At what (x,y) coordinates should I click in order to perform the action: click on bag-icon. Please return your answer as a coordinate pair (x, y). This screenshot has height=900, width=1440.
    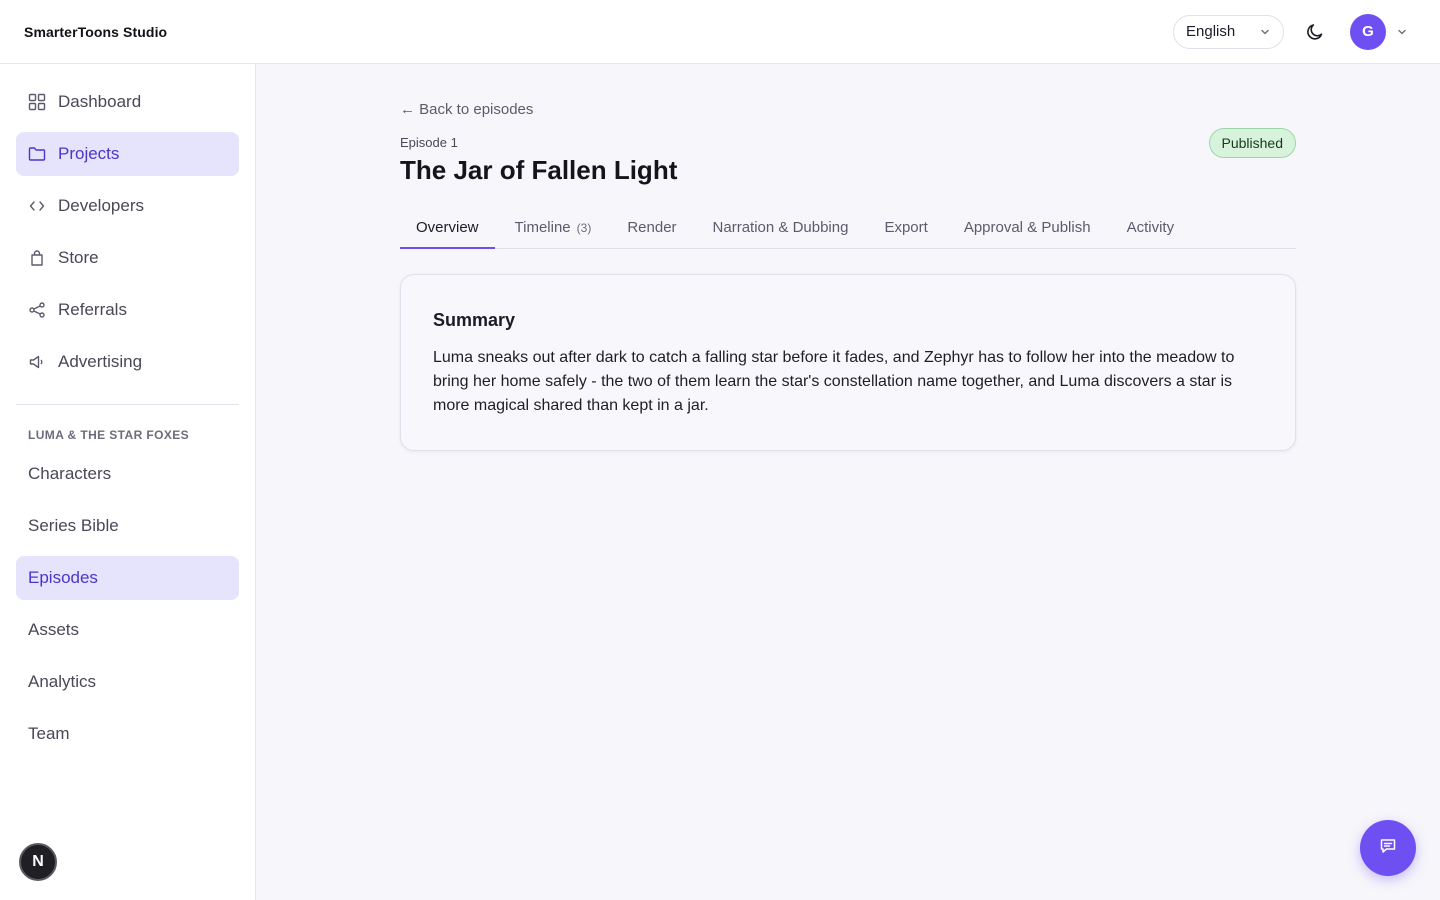
    Looking at the image, I should click on (37, 258).